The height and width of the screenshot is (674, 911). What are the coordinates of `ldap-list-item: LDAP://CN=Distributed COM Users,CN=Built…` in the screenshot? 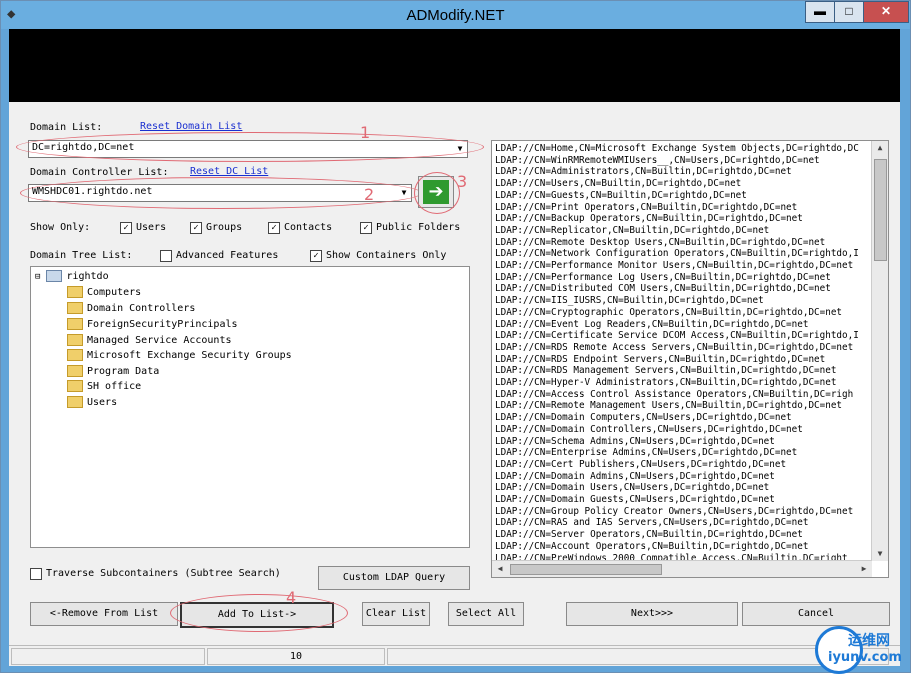 It's located at (663, 289).